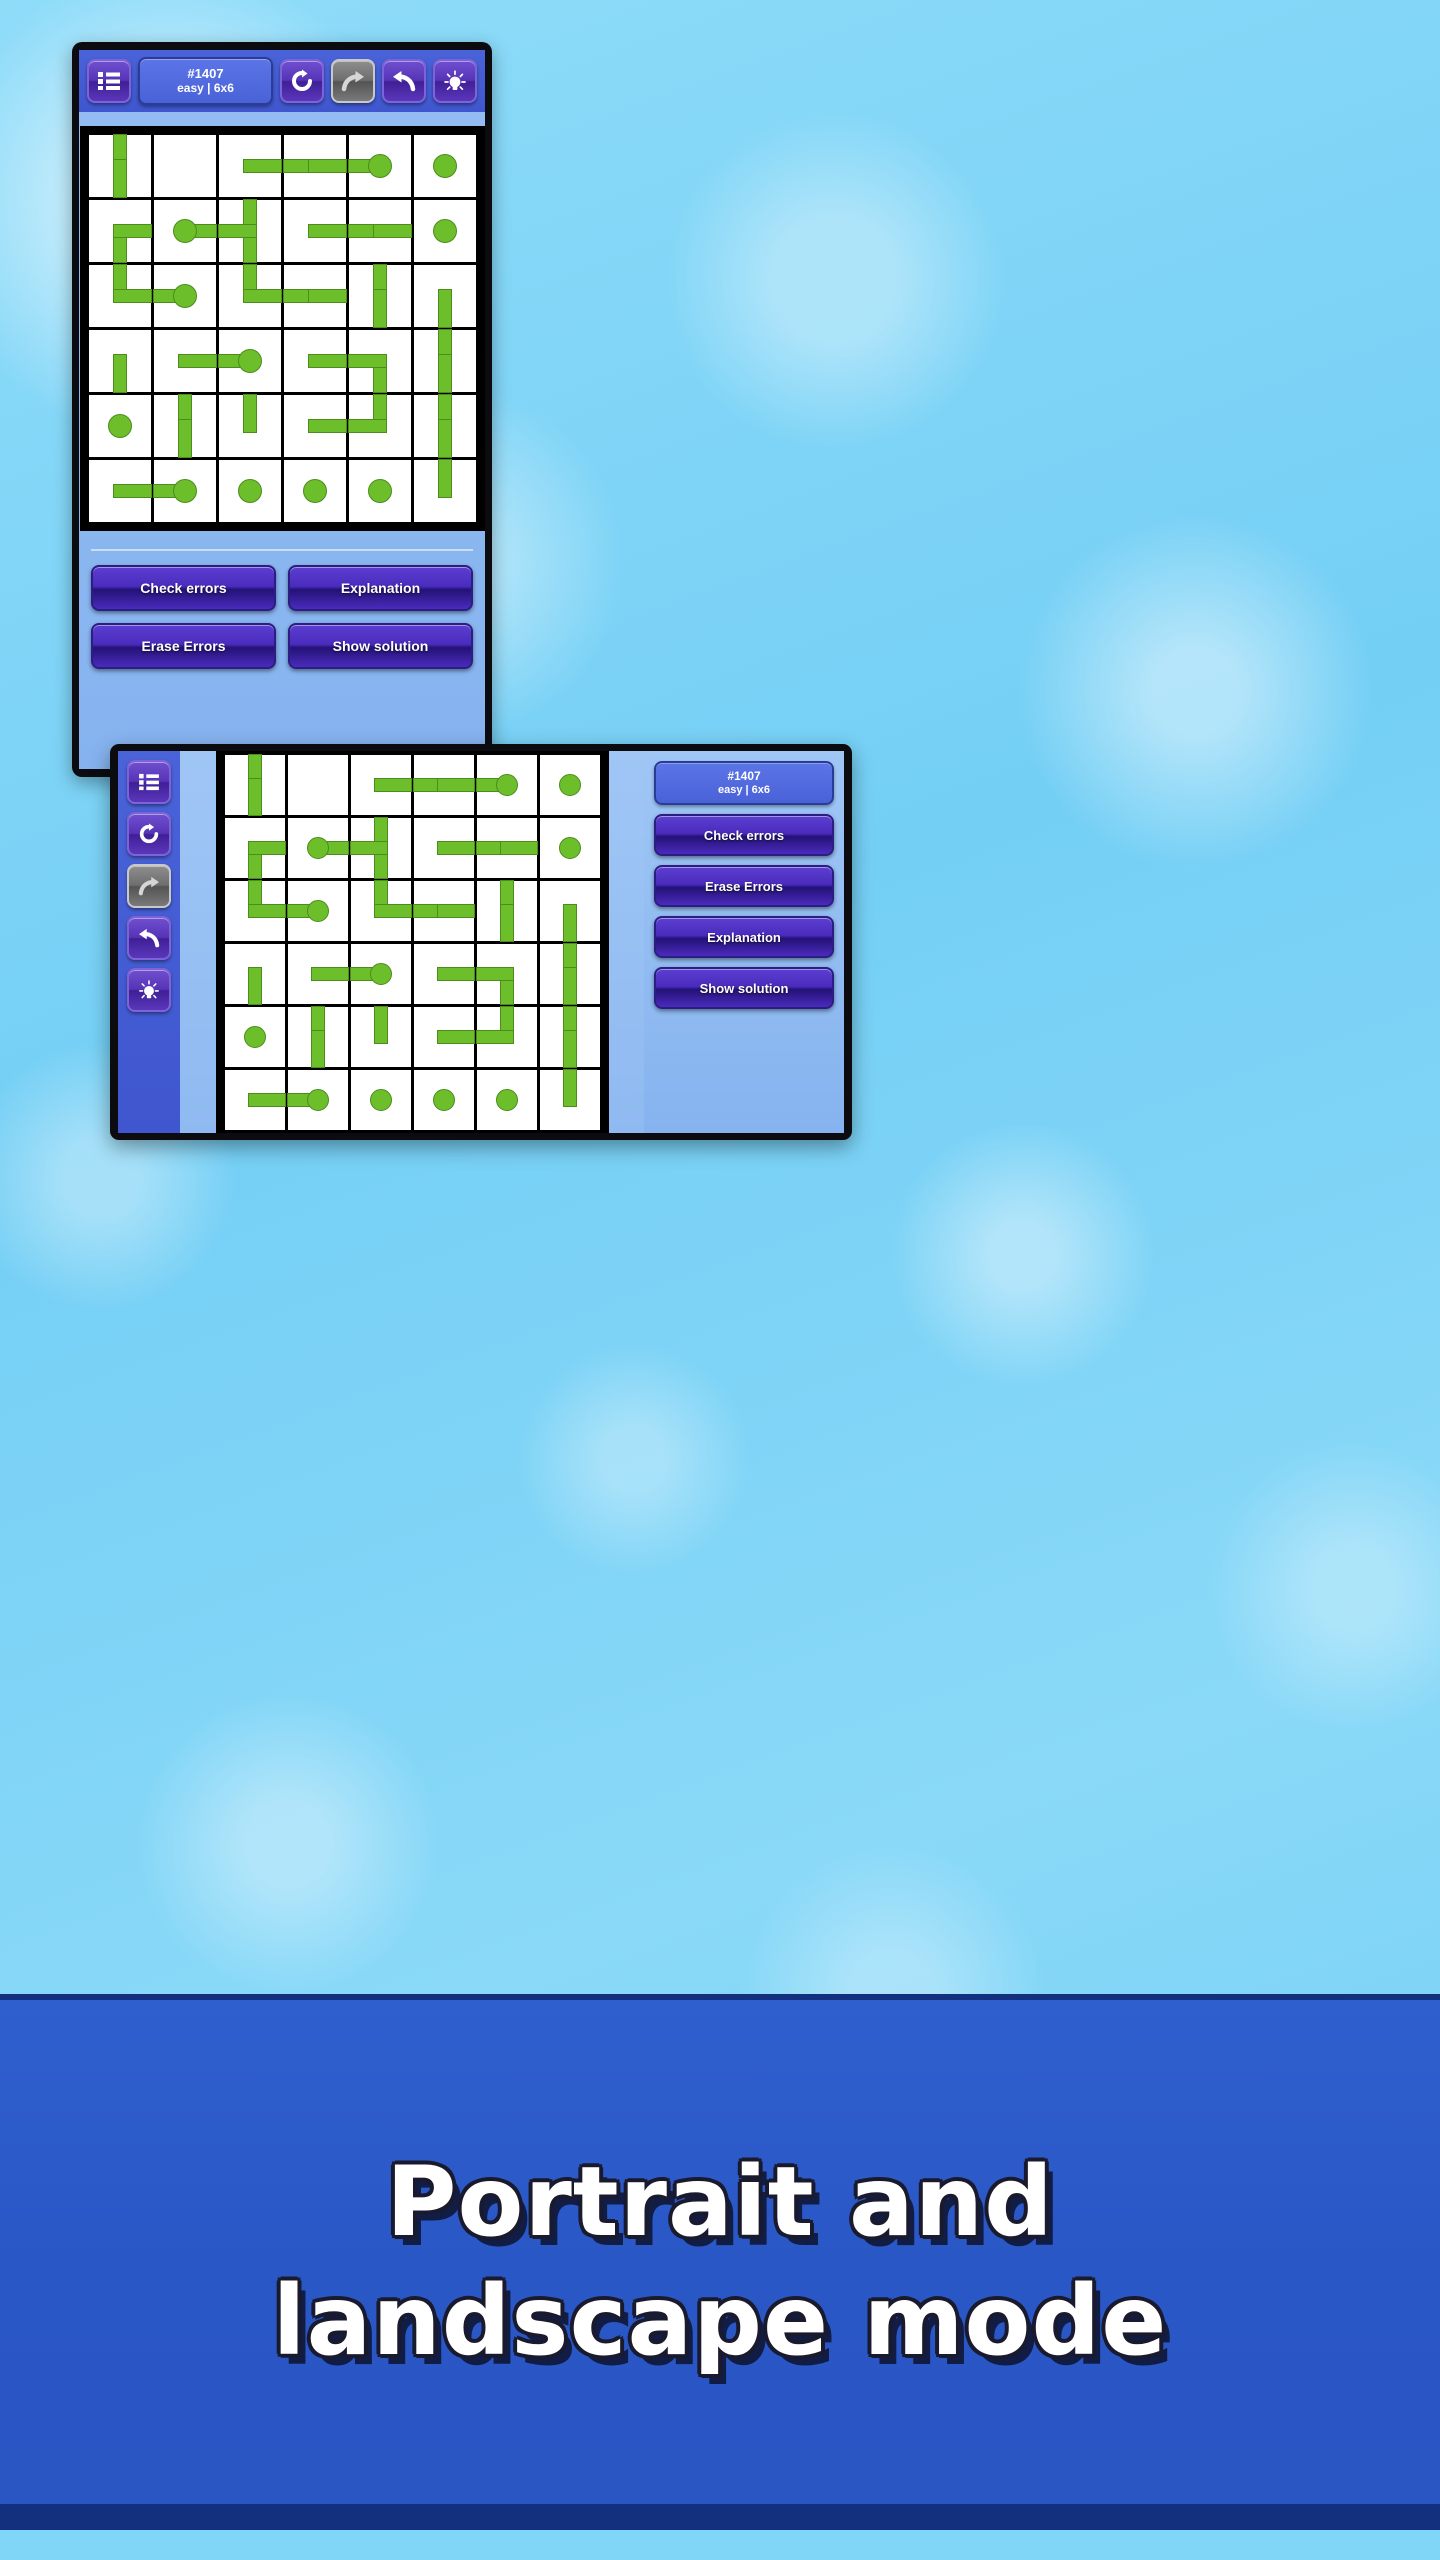 The width and height of the screenshot is (1440, 2560). I want to click on check-errors-button-landscape: Check errors, so click(744, 835).